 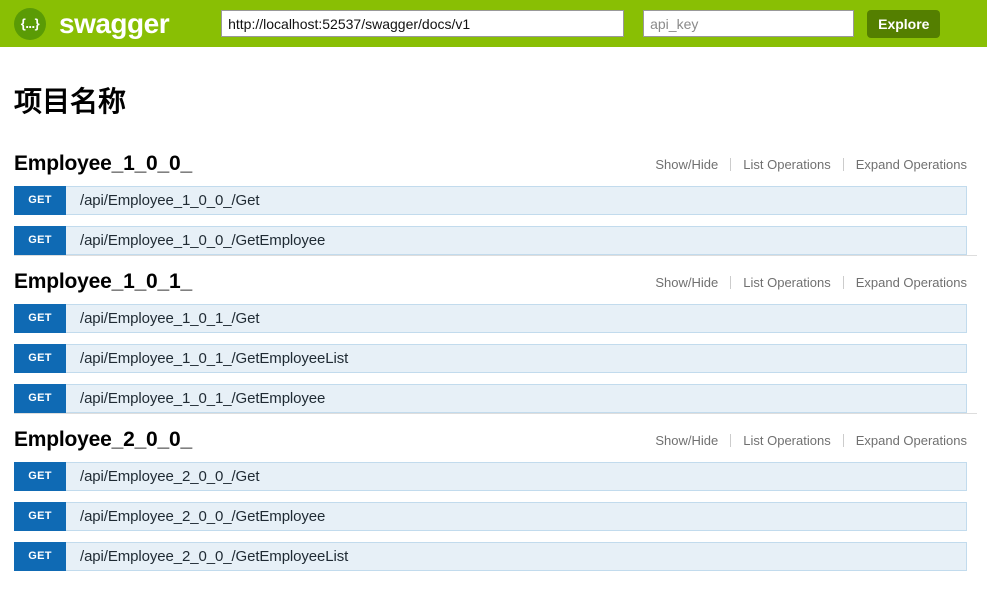 What do you see at coordinates (423, 23) in the screenshot?
I see `base-url-input` at bounding box center [423, 23].